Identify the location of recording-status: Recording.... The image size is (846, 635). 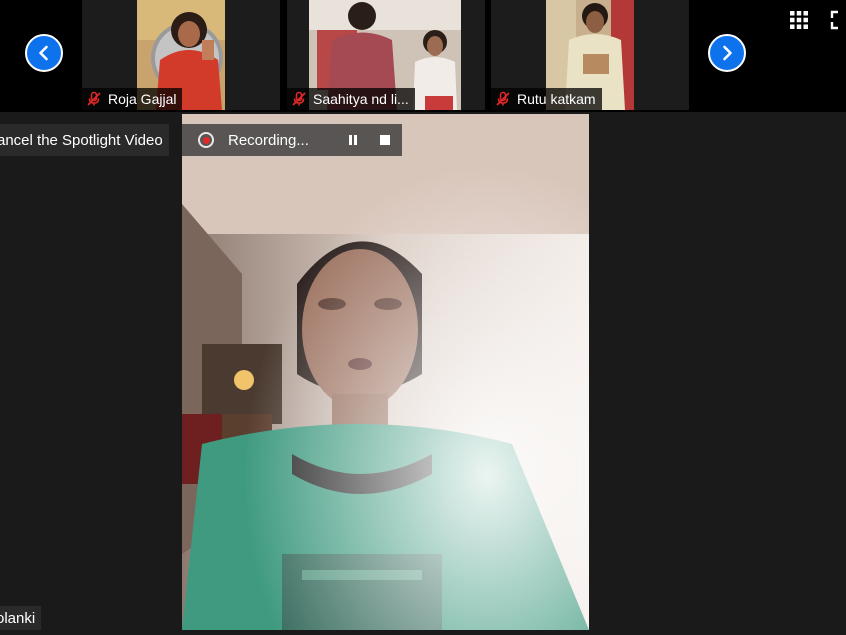
(259, 140).